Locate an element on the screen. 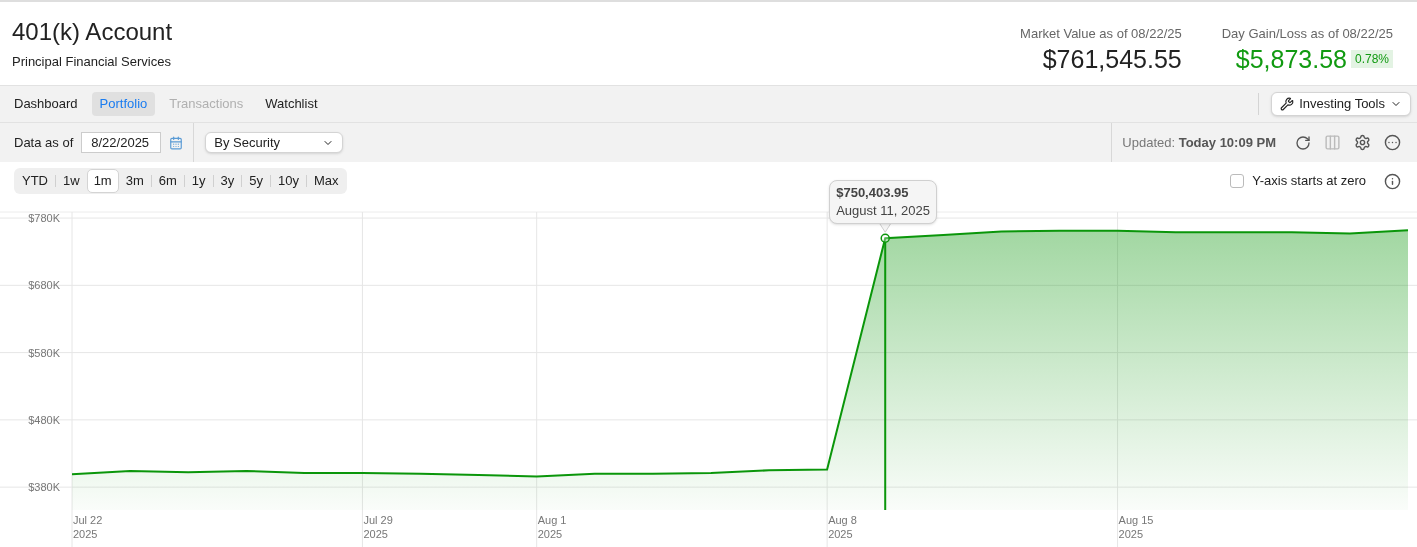 This screenshot has height=547, width=1417. nav-tab: Watchlist is located at coordinates (291, 104).